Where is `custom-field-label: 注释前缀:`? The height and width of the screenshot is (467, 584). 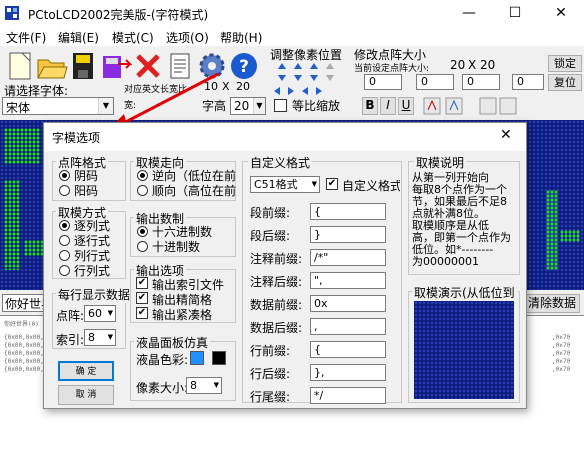
custom-field-label: 注释前缀: is located at coordinates (276, 259).